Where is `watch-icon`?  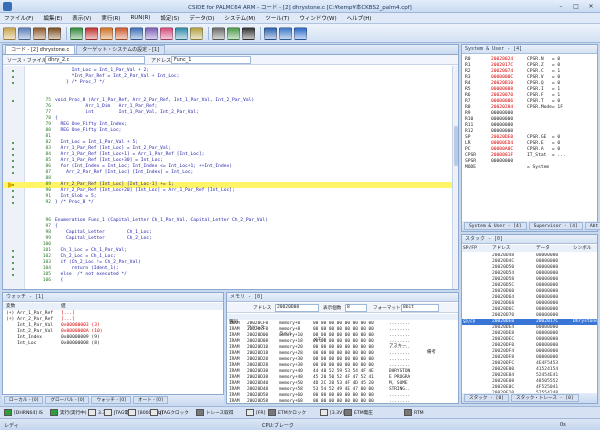
watch-icon is located at coordinates (248, 33).